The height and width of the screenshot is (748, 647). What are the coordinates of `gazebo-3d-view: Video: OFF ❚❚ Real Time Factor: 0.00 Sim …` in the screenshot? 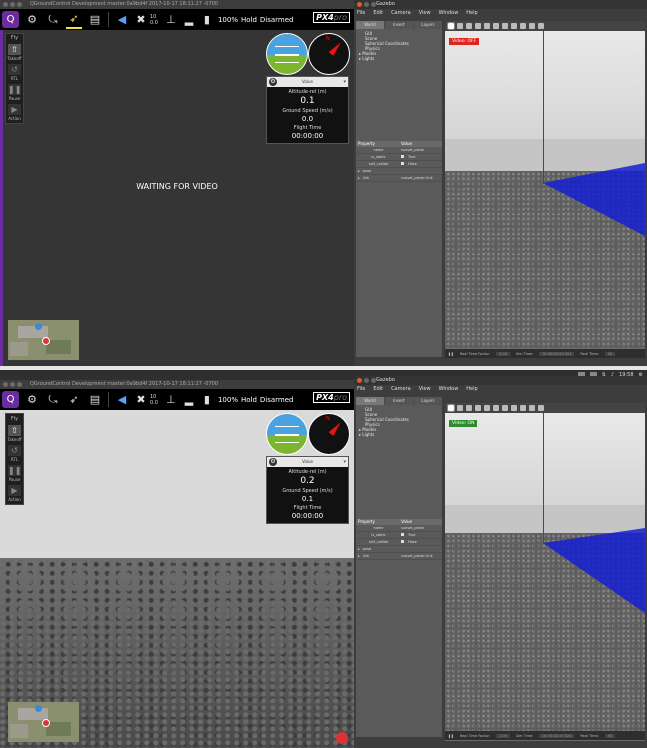 It's located at (545, 189).